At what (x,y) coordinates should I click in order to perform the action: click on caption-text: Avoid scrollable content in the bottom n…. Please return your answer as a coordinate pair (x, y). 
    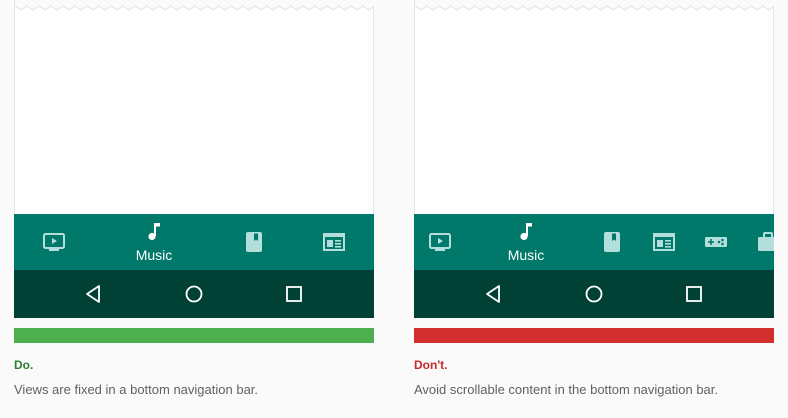
    Looking at the image, I should click on (566, 389).